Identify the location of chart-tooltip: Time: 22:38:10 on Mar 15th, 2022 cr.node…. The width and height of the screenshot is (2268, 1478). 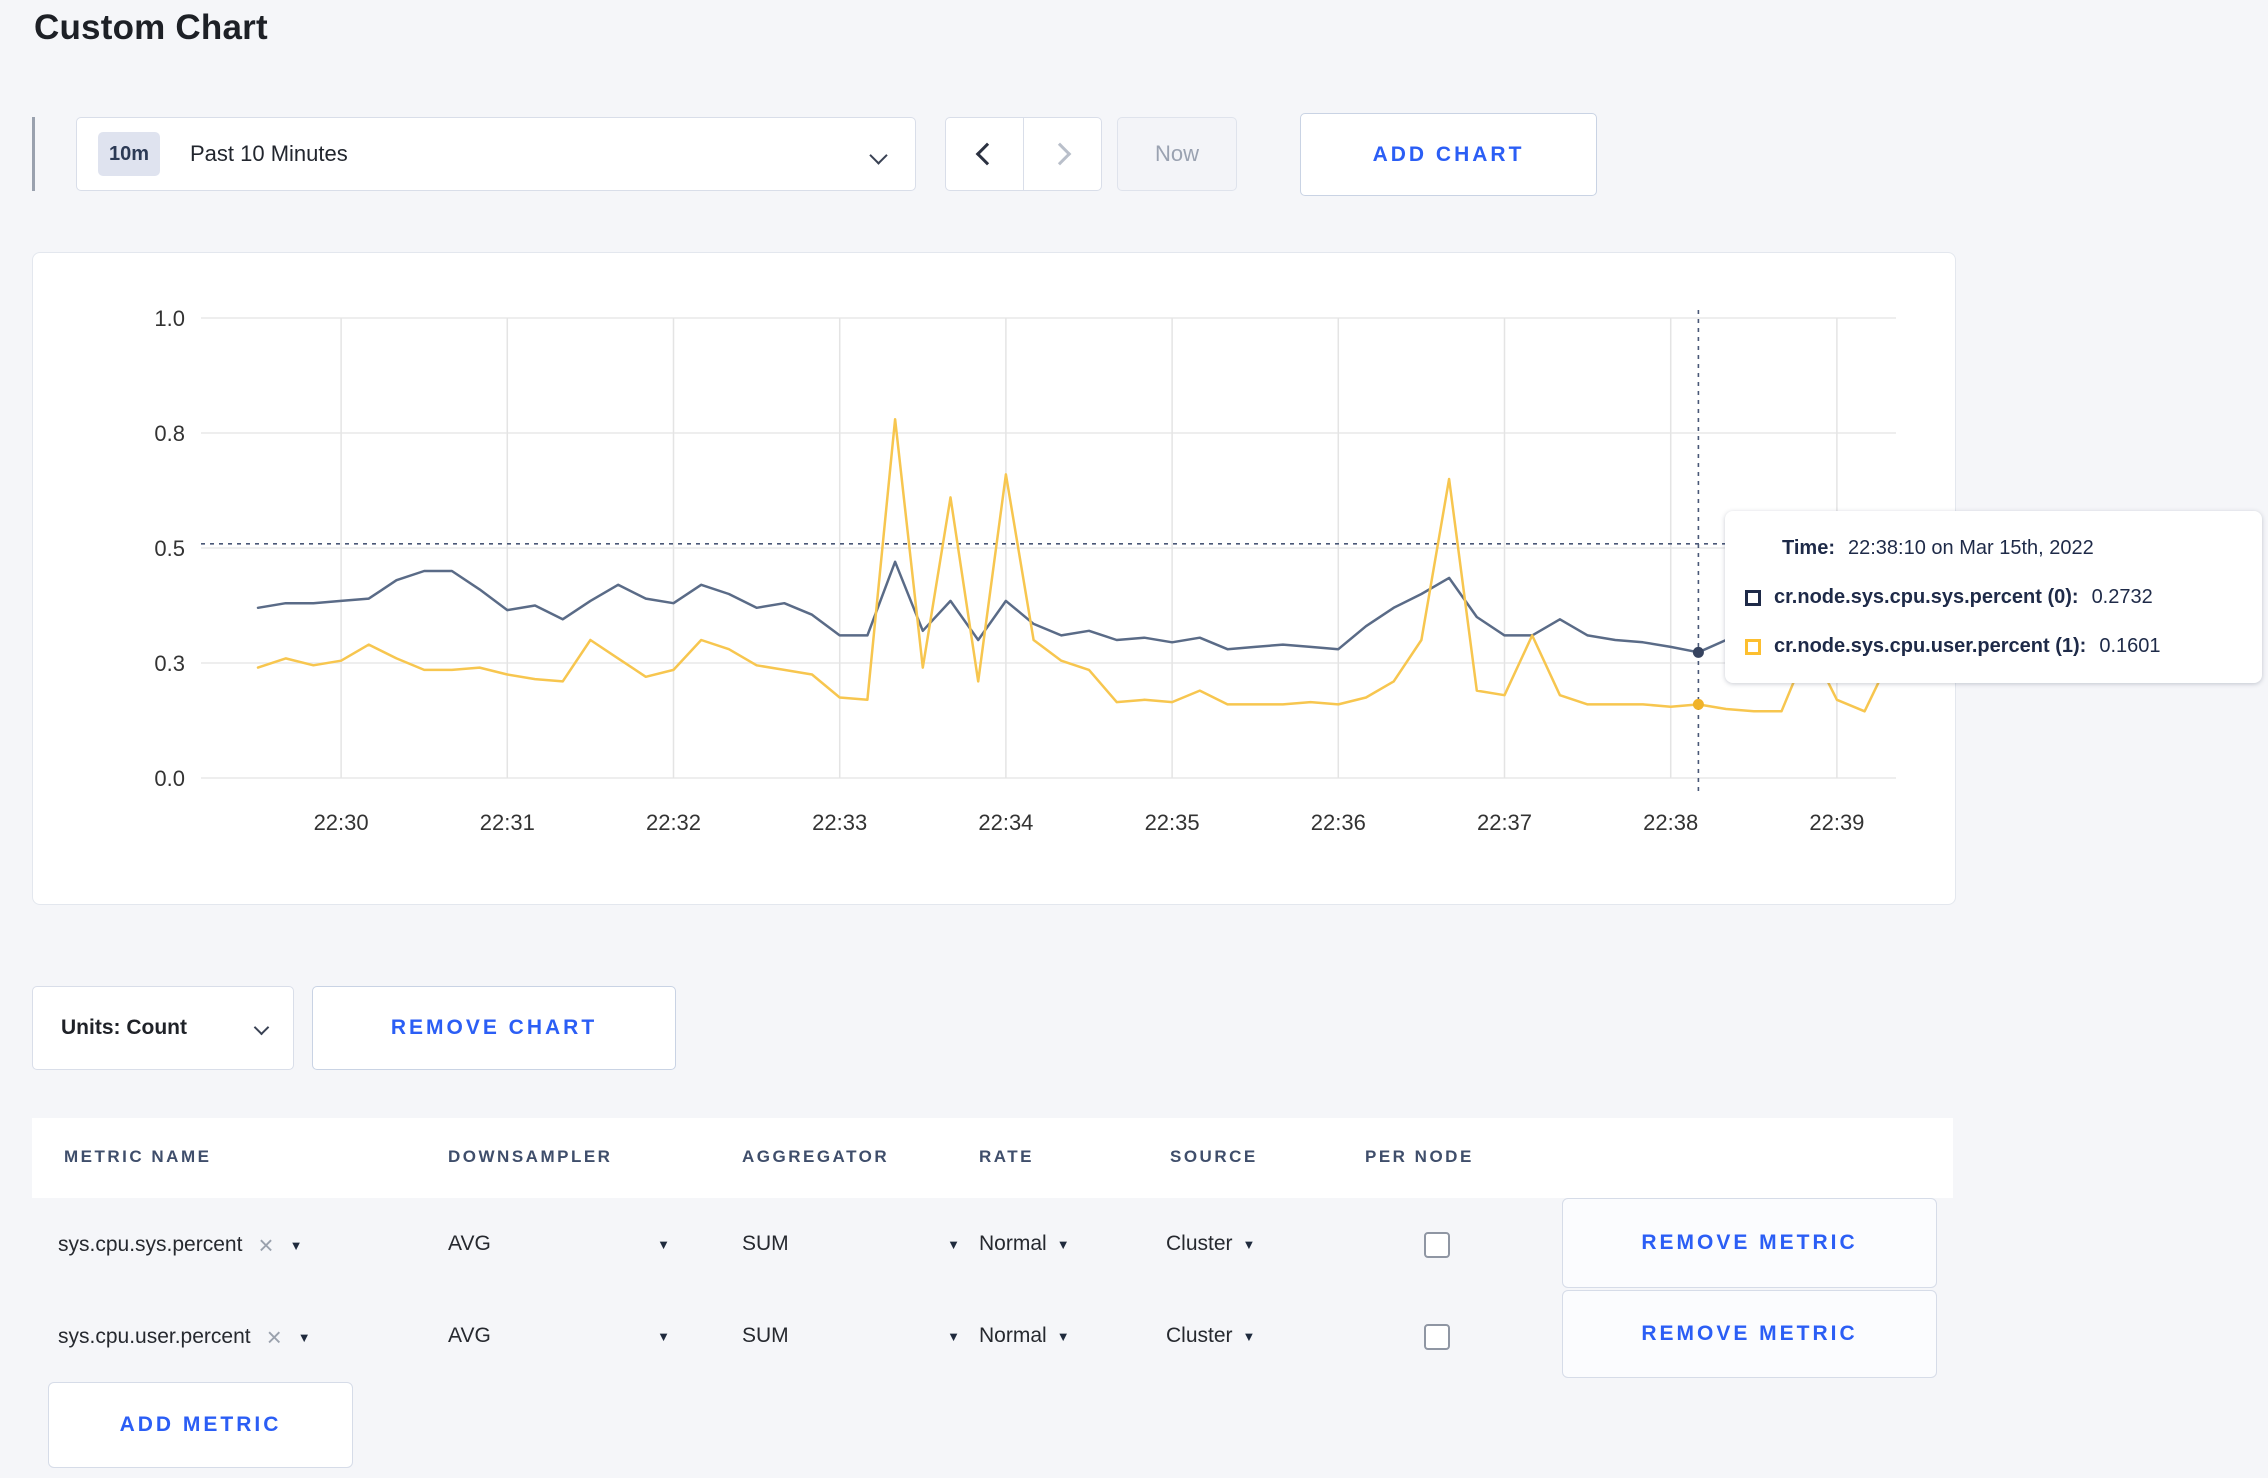
(1993, 597).